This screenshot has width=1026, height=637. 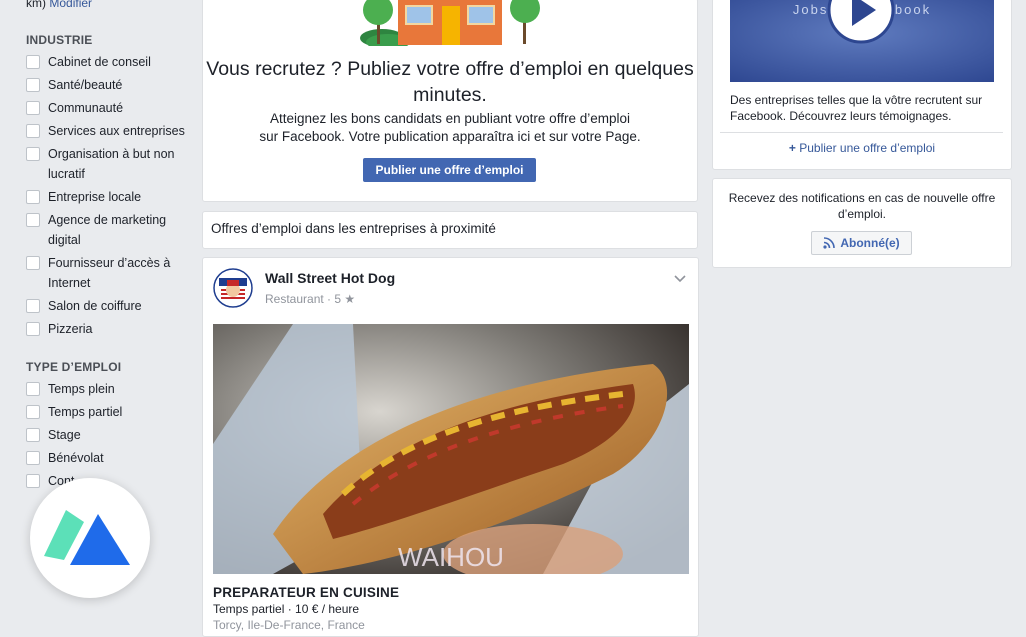 I want to click on publish-job-button: Publier une offre d’emploi, so click(x=449, y=170).